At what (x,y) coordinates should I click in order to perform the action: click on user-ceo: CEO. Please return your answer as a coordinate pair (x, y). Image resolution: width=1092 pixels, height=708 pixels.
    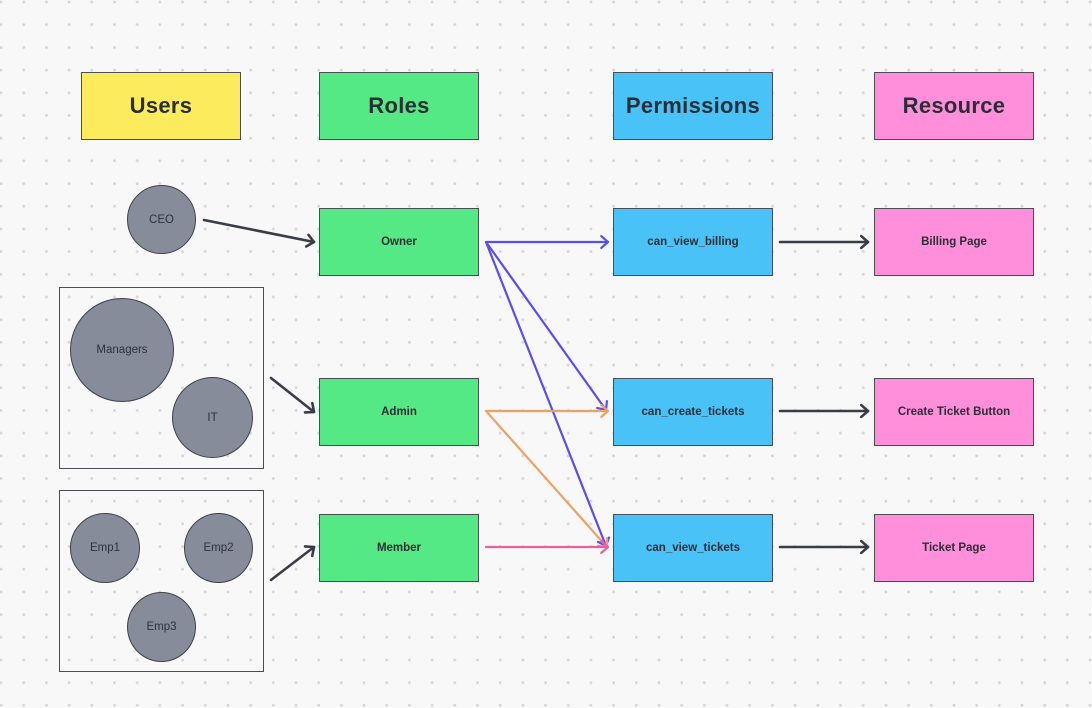
    Looking at the image, I should click on (161, 219).